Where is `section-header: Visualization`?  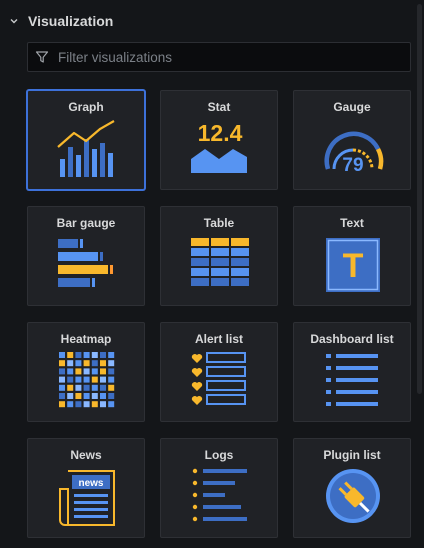 section-header: Visualization is located at coordinates (210, 21).